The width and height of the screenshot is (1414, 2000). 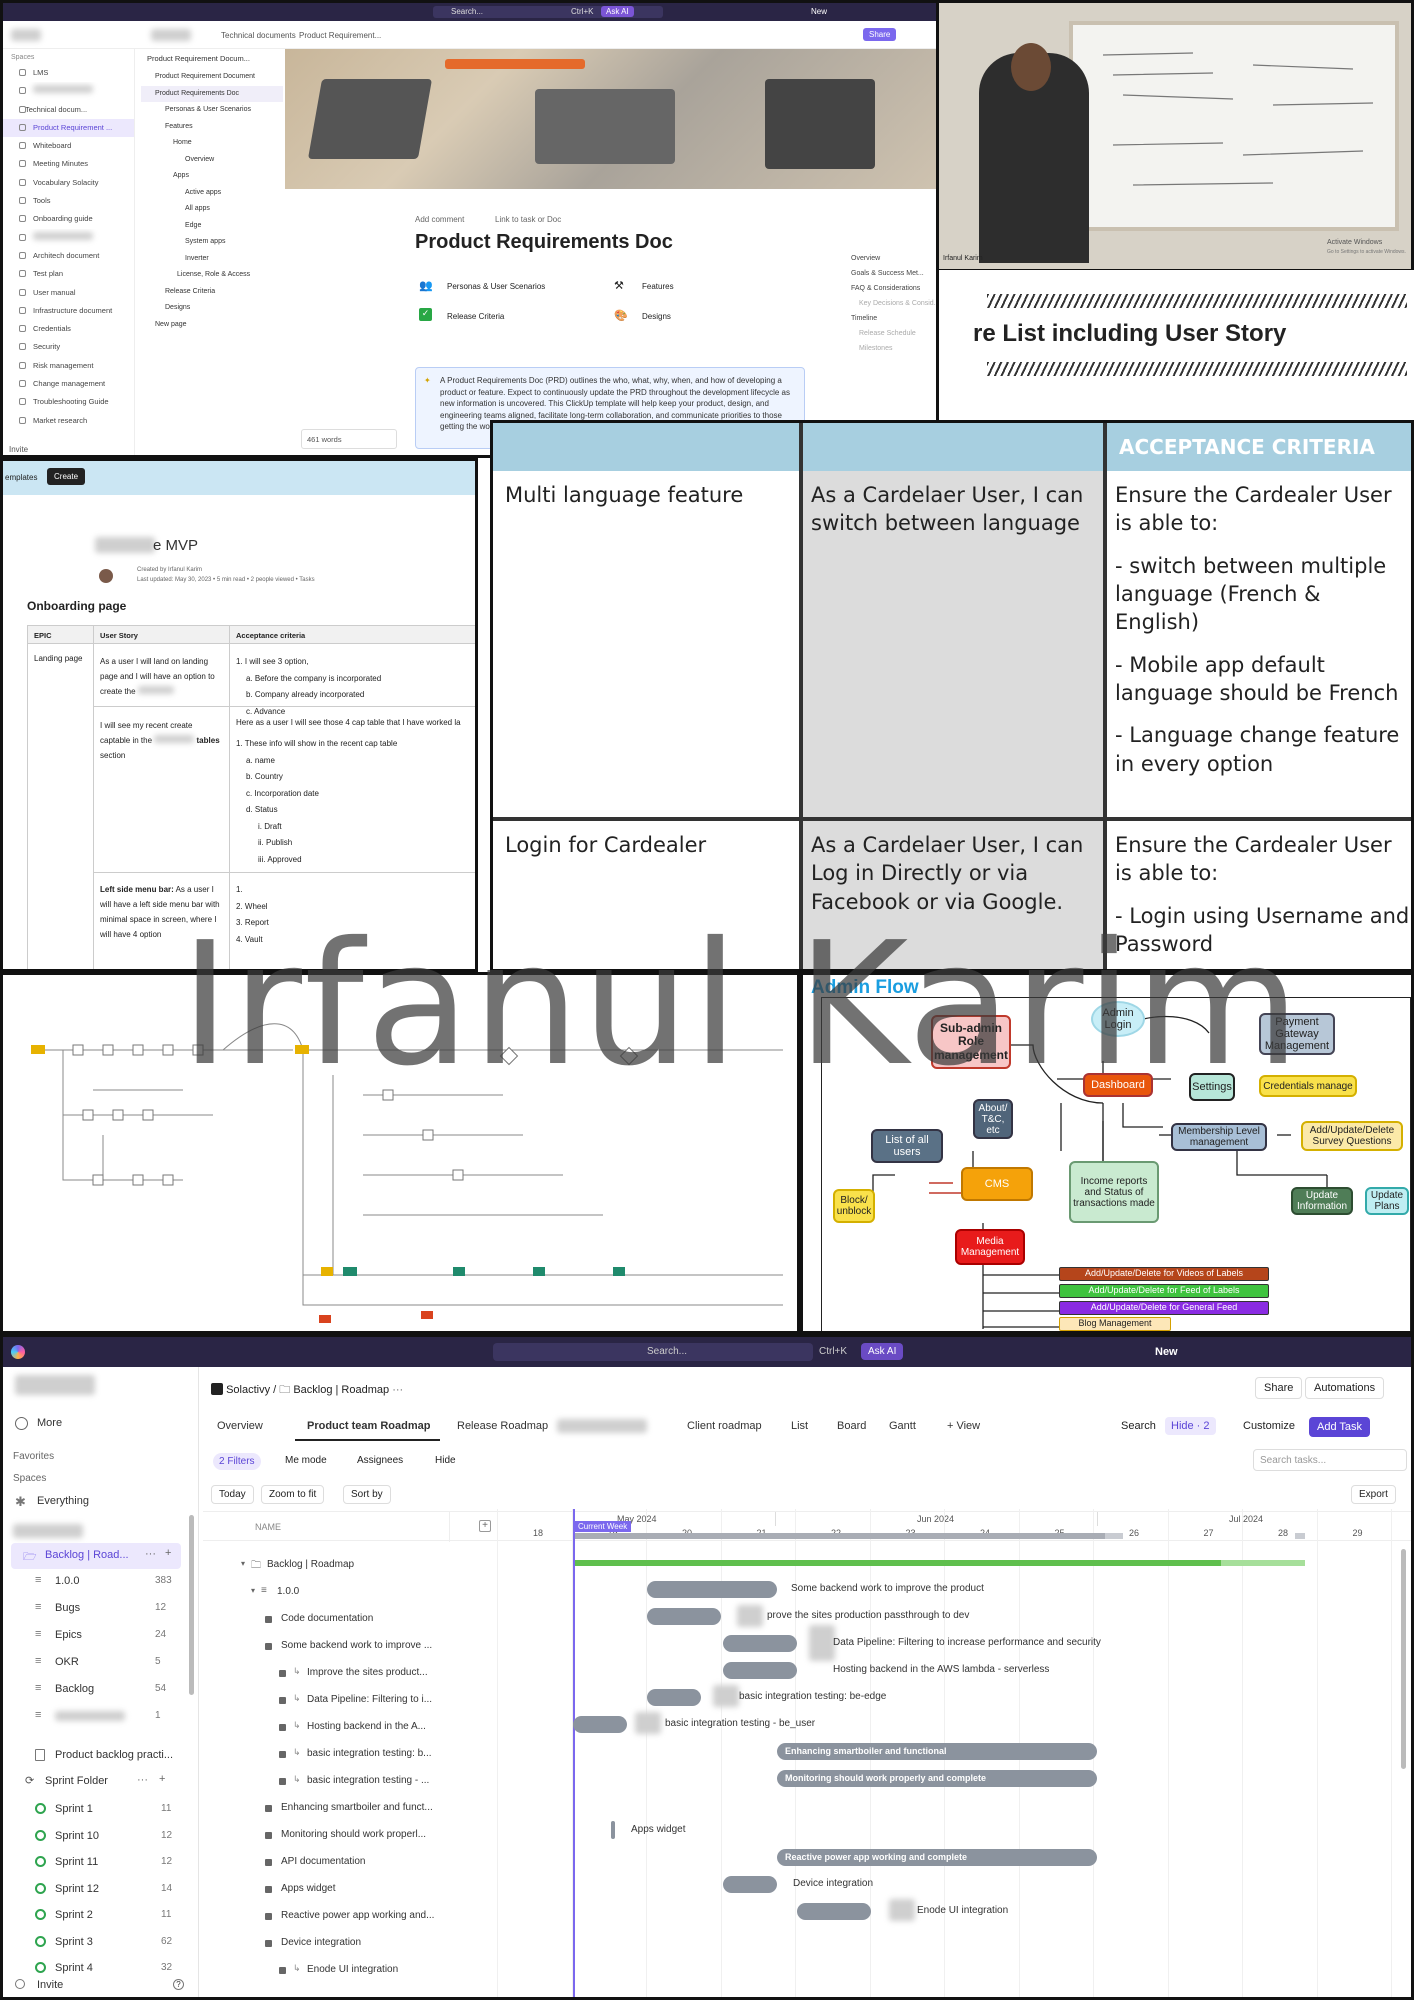 What do you see at coordinates (1269, 1426) in the screenshot?
I see `customize-button: Customize` at bounding box center [1269, 1426].